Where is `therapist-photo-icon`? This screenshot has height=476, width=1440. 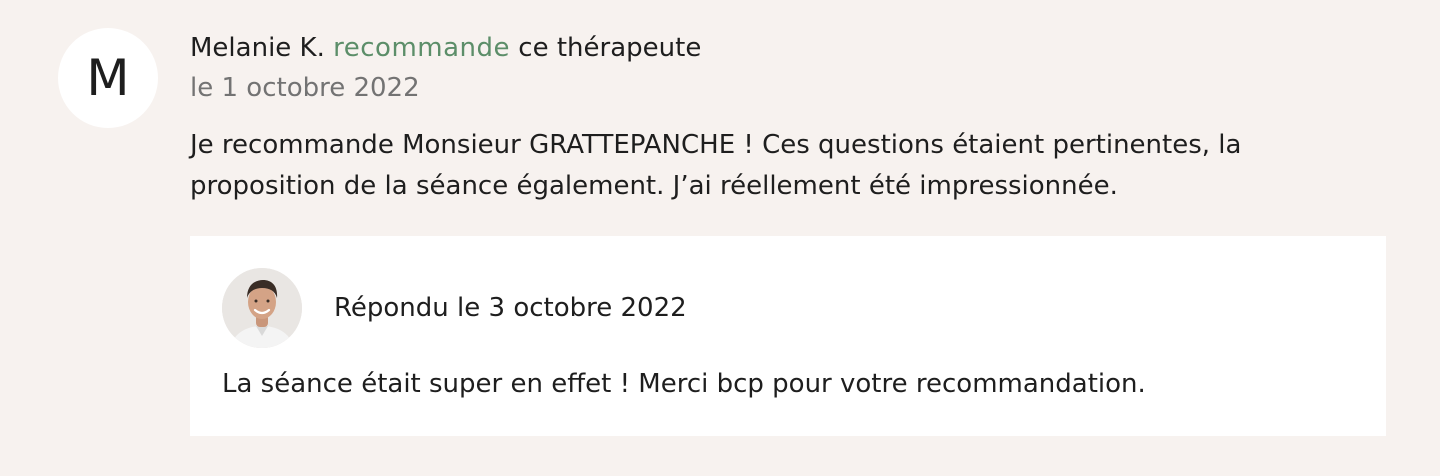 therapist-photo-icon is located at coordinates (262, 308).